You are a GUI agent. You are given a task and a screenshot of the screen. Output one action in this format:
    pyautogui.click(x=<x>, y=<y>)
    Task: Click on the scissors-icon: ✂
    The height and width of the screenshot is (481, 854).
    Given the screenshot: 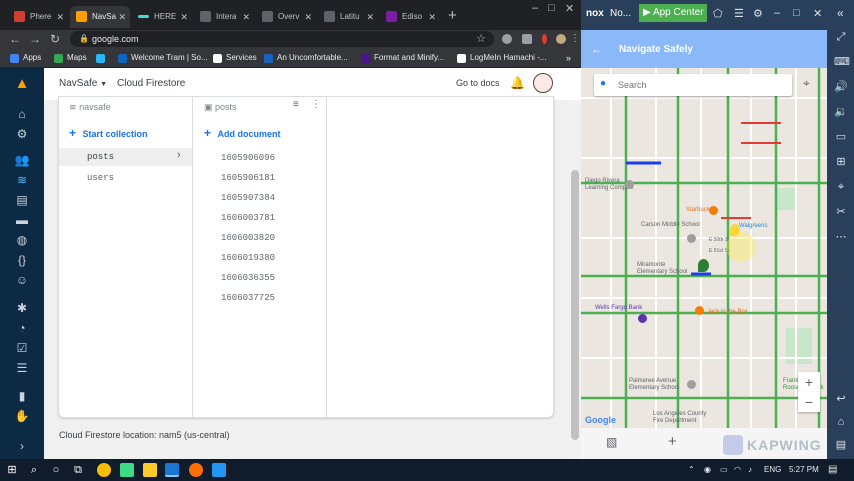 What is the action you would take?
    pyautogui.click(x=841, y=212)
    